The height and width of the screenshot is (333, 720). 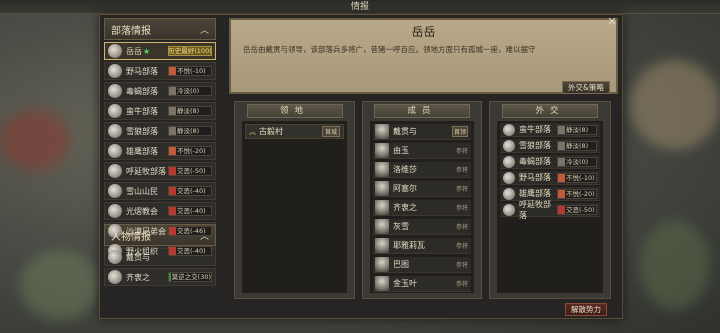 What do you see at coordinates (160, 91) in the screenshot?
I see `tribe-row: 毒蝎部落 冷淡(0)` at bounding box center [160, 91].